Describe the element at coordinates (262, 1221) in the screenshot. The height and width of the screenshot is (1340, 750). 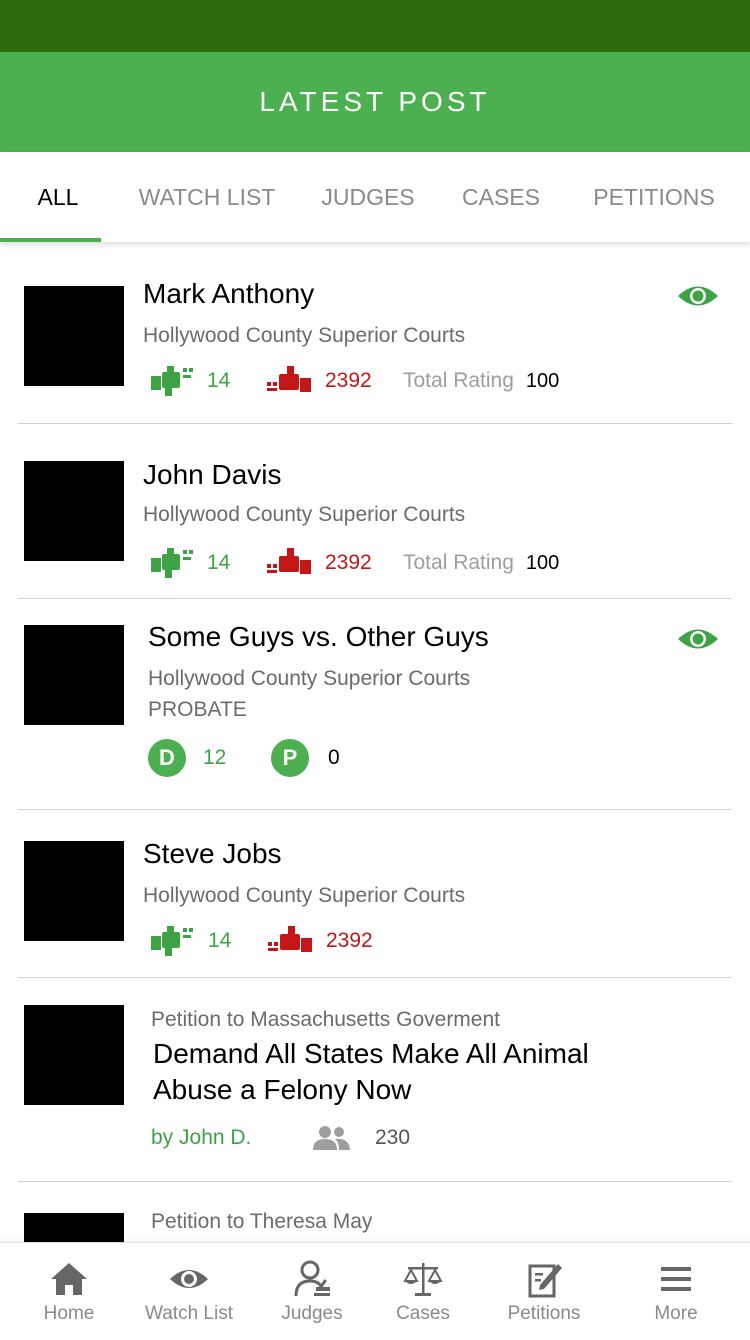
I see `petition-target: Petition to Theresa May` at that location.